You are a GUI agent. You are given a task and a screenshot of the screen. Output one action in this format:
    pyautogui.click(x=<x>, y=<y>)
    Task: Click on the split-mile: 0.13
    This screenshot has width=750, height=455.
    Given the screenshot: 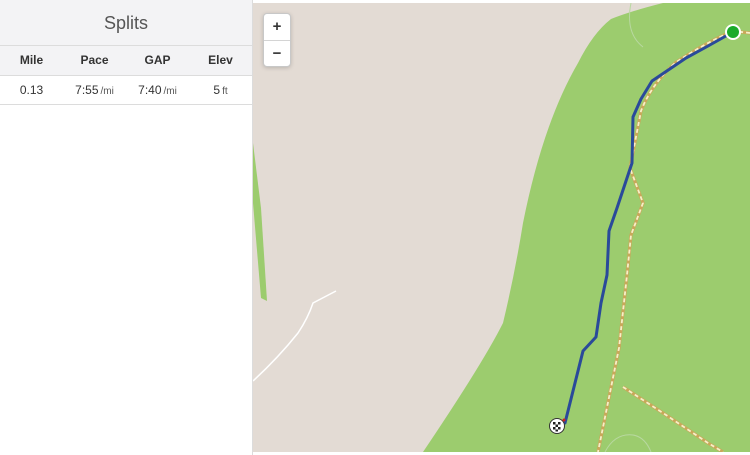 What is the action you would take?
    pyautogui.click(x=31, y=90)
    